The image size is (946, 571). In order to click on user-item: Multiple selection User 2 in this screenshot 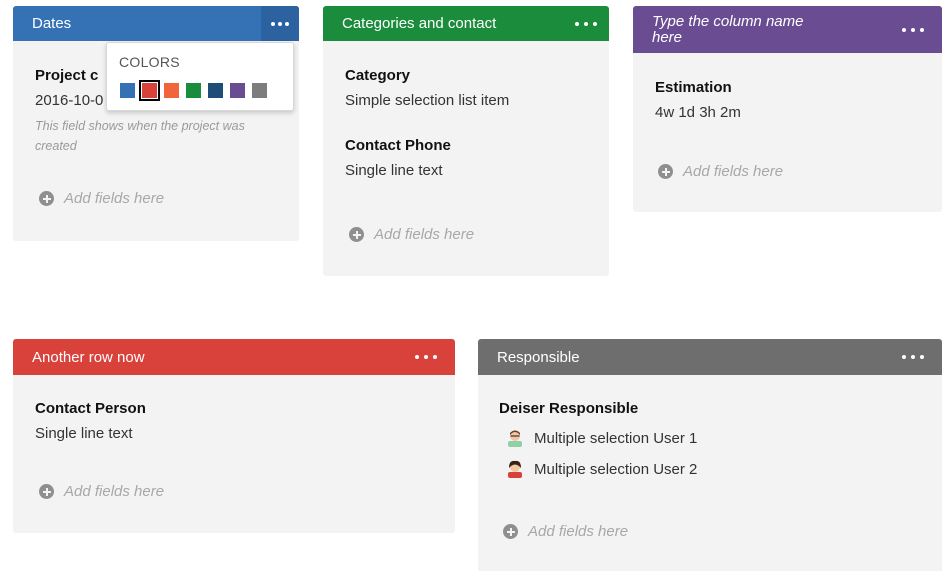, I will do `click(713, 469)`.